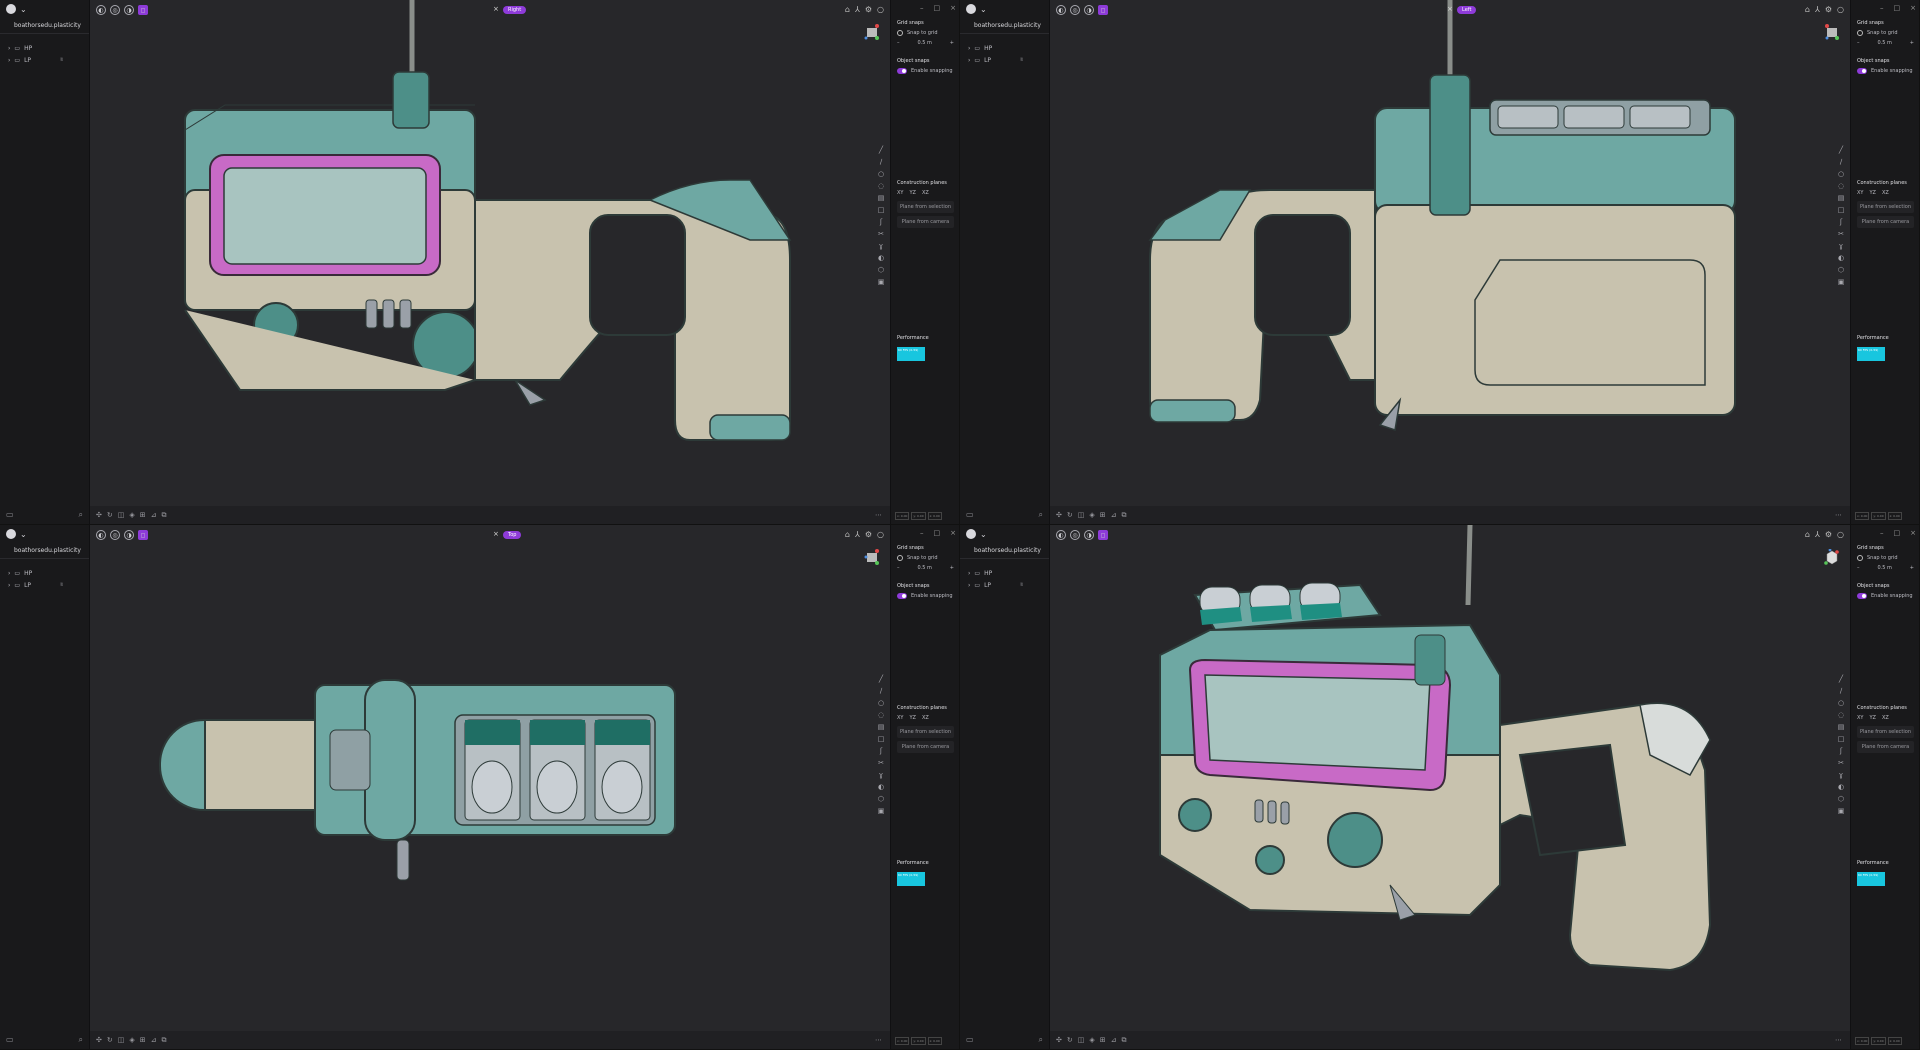 This screenshot has height=1050, width=1920. Describe the element at coordinates (1885, 207) in the screenshot. I see `plane-from-selection-button: Plane from selection` at that location.